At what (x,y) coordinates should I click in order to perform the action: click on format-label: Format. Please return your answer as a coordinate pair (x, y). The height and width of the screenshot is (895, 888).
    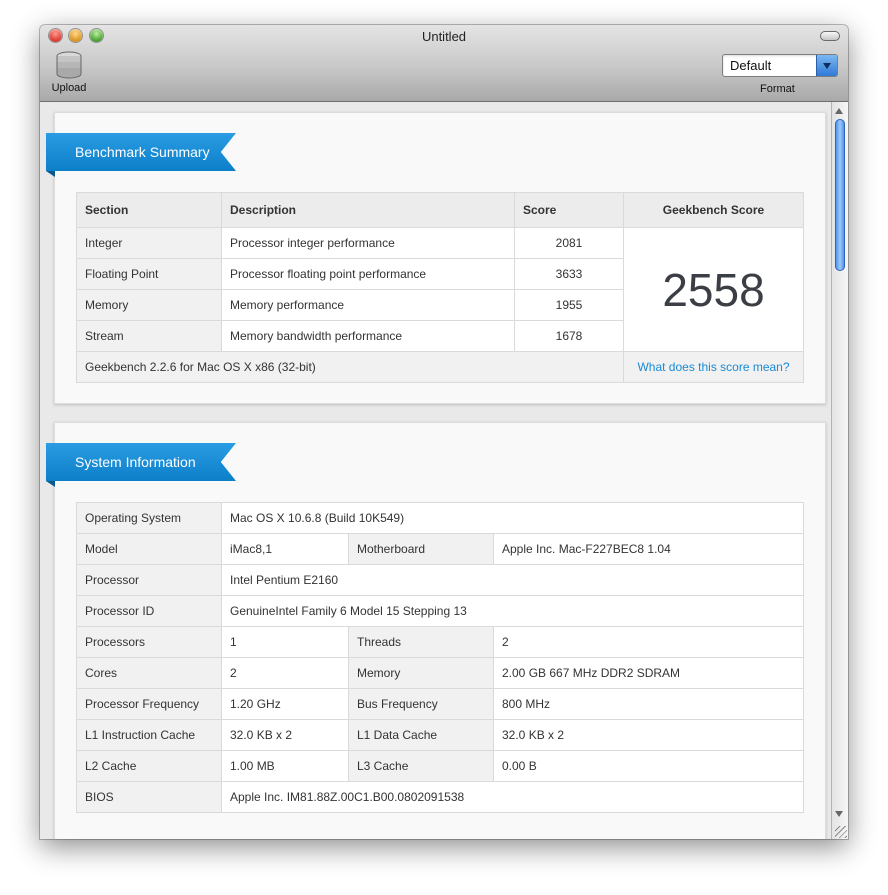
    Looking at the image, I should click on (777, 89).